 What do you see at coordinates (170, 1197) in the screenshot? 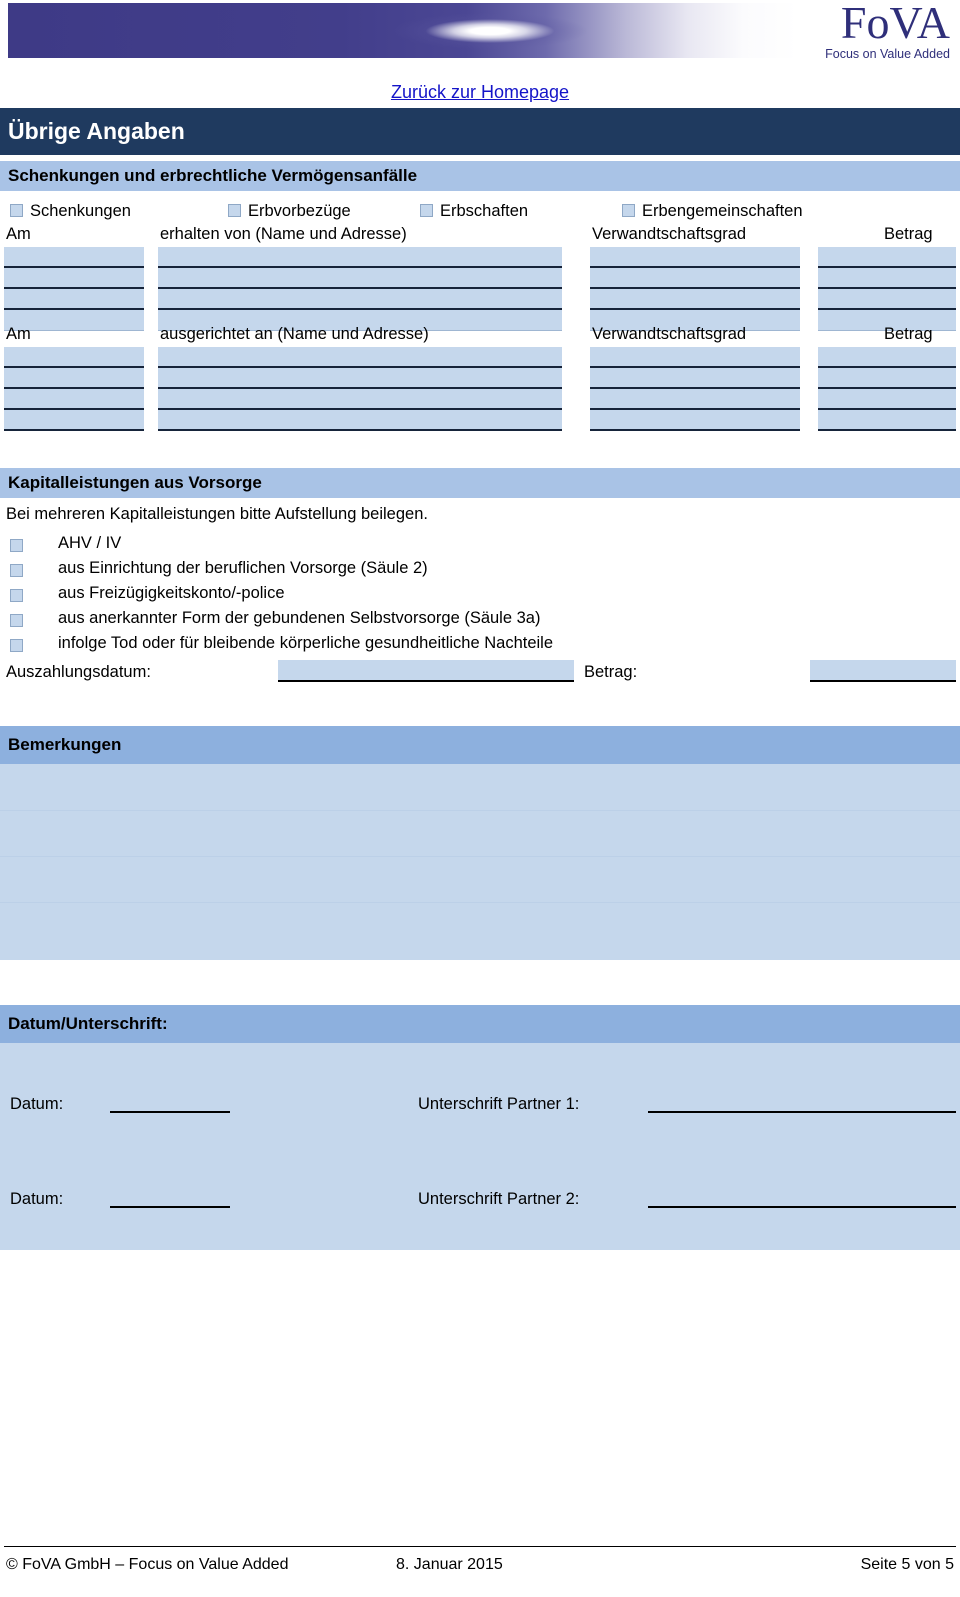
I see `signature-row-2-date-input` at bounding box center [170, 1197].